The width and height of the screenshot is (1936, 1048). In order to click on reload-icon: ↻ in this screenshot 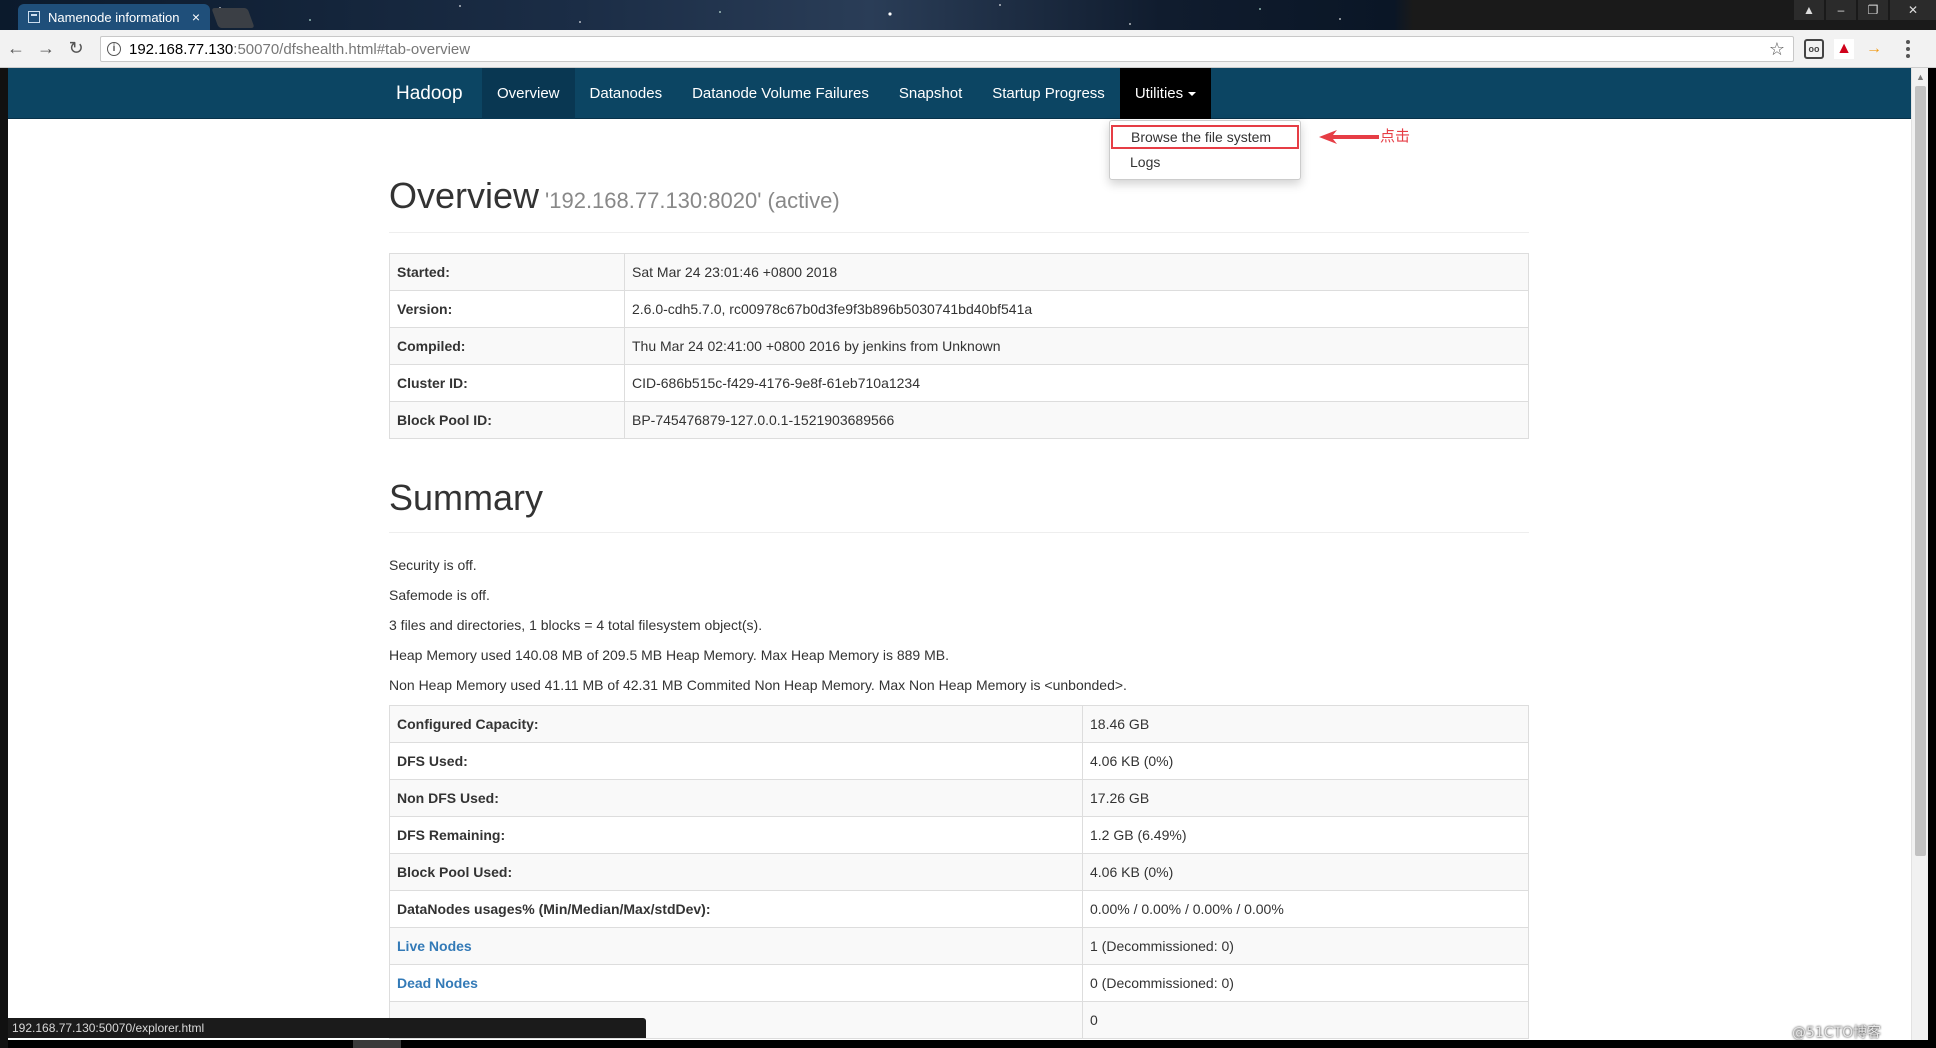, I will do `click(76, 49)`.